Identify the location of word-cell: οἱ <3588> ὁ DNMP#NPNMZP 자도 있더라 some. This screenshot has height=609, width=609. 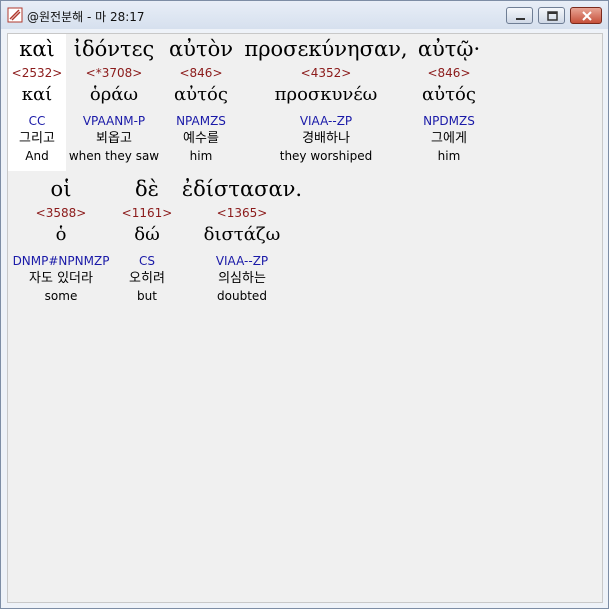
(61, 242).